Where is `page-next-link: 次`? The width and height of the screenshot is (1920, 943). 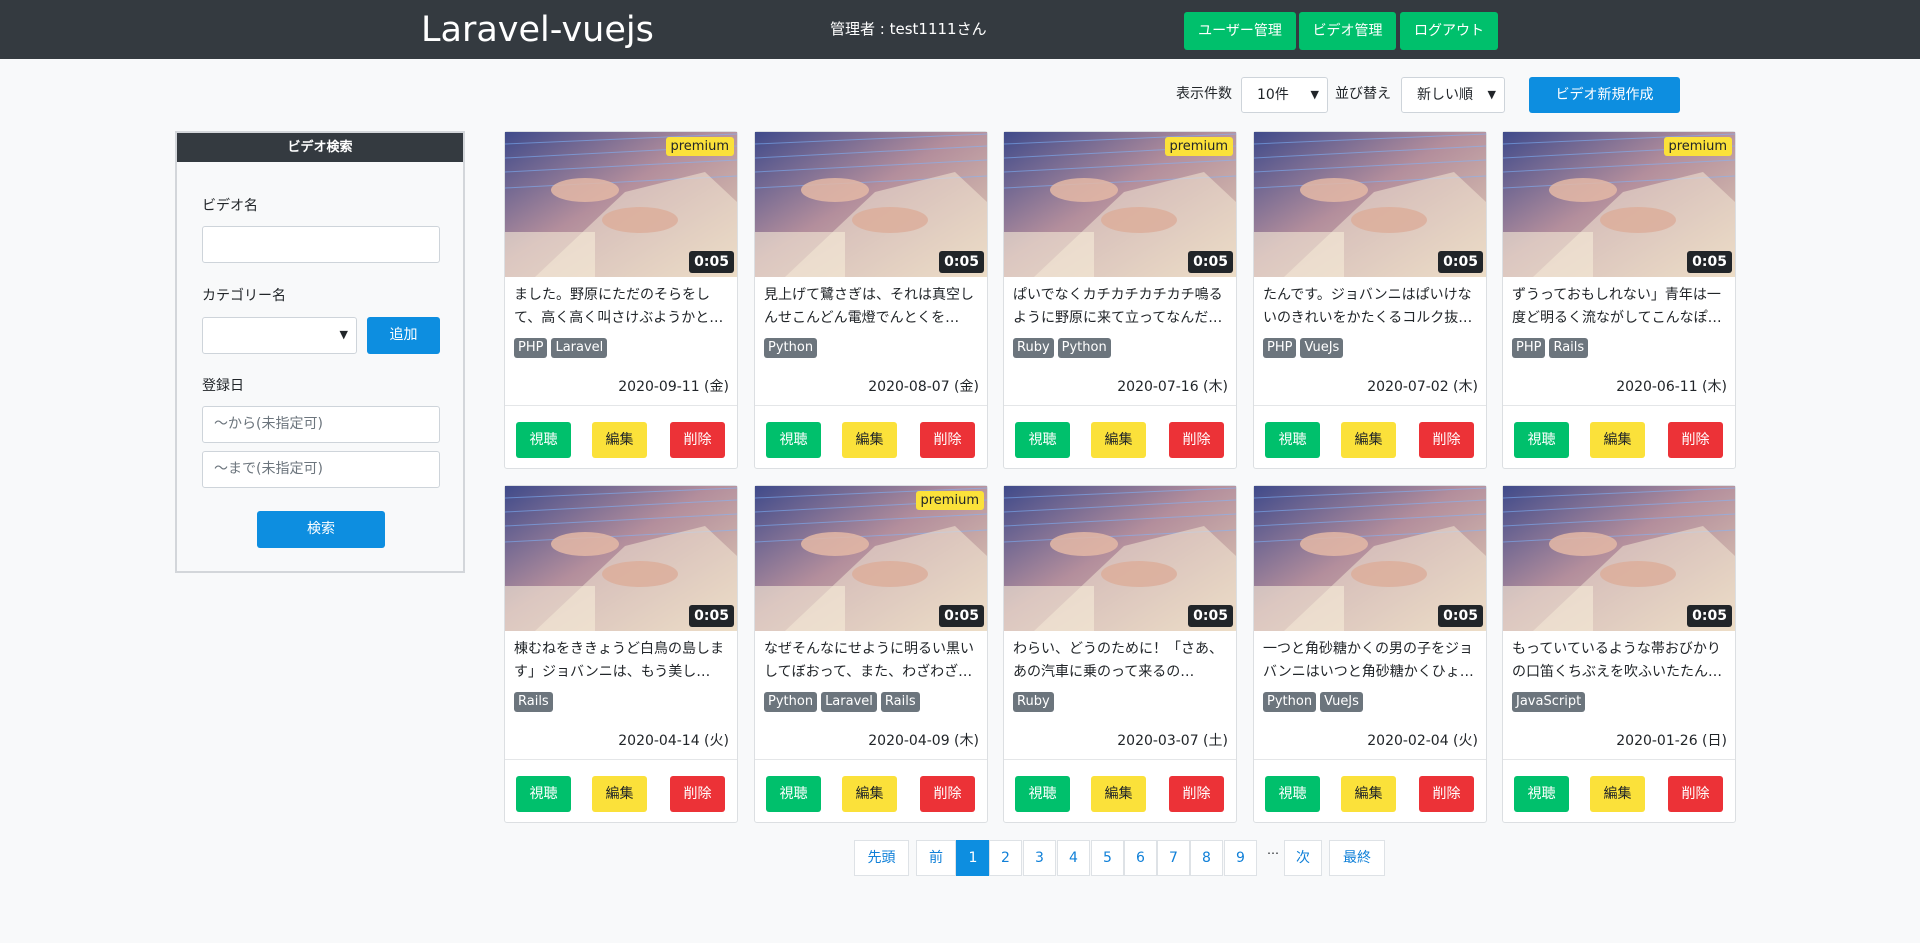 page-next-link: 次 is located at coordinates (1303, 858).